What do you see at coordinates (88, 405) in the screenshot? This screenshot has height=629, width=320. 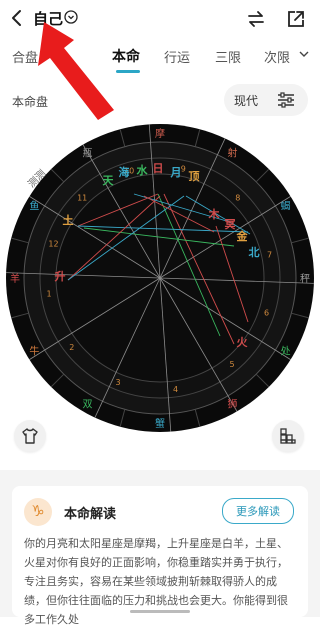 I see `sign-label: 双` at bounding box center [88, 405].